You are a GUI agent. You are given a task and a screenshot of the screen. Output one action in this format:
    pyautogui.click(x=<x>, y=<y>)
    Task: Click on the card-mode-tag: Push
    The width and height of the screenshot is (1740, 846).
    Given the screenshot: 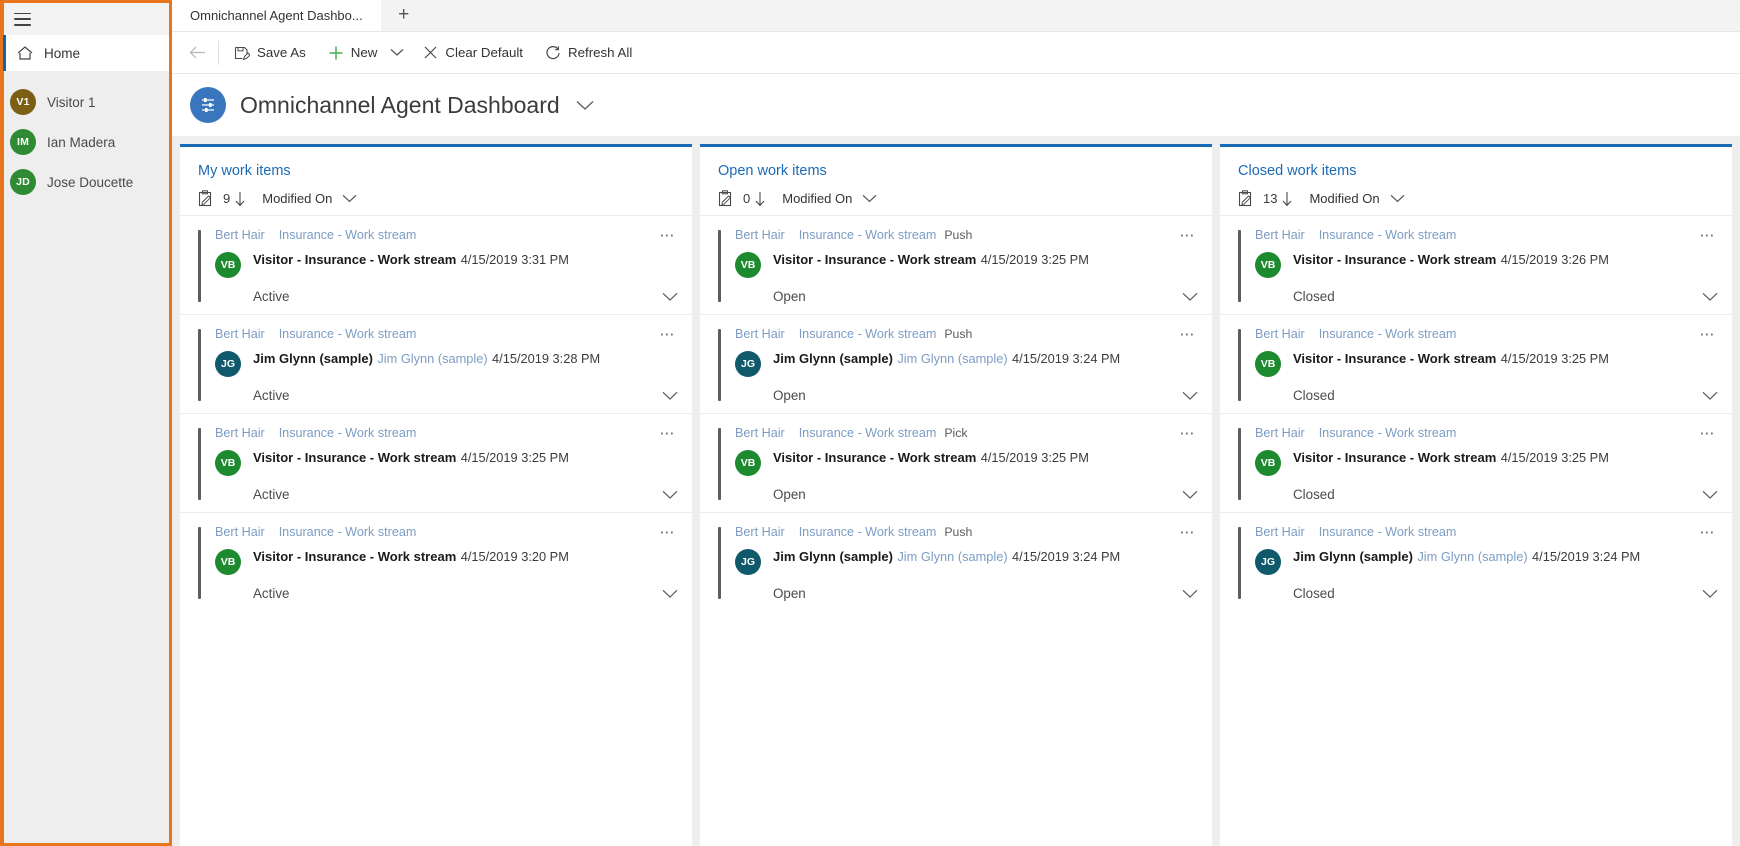 What is the action you would take?
    pyautogui.click(x=958, y=235)
    